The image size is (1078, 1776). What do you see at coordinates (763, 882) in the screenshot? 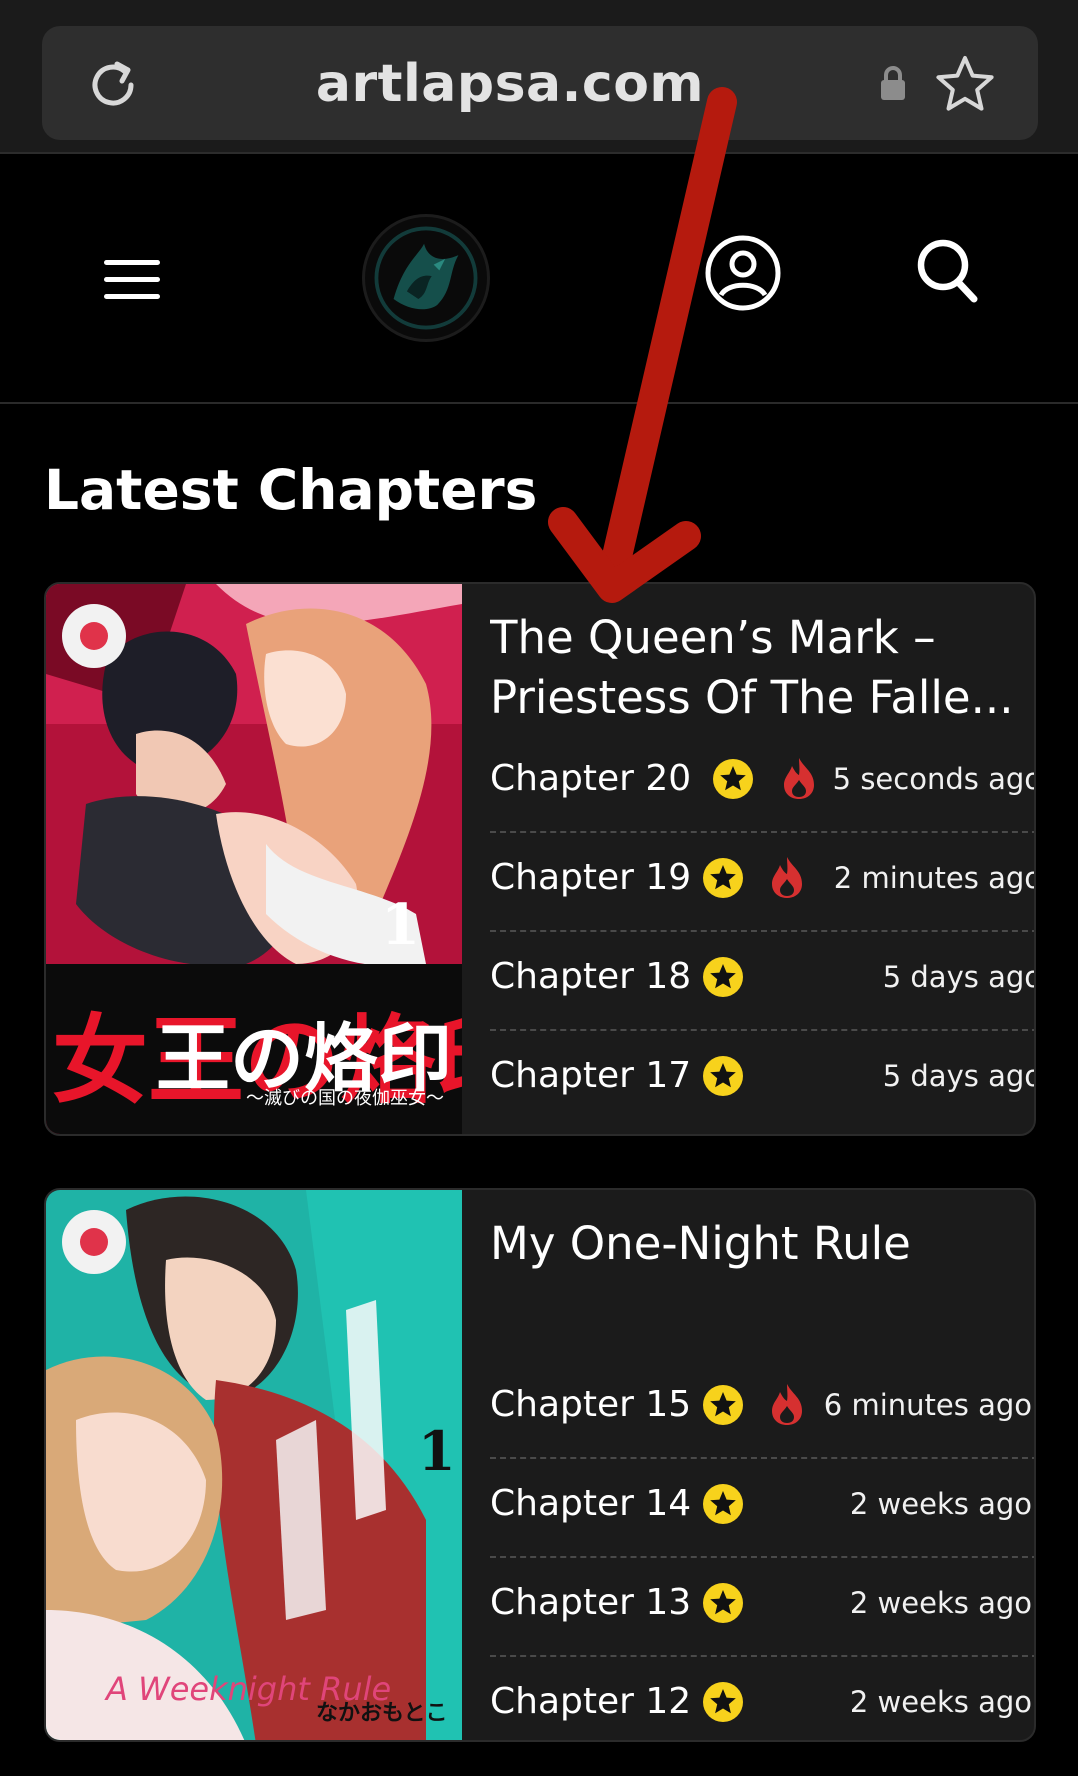
I see `chapter-row: Chapter 19 2 minutes ago` at bounding box center [763, 882].